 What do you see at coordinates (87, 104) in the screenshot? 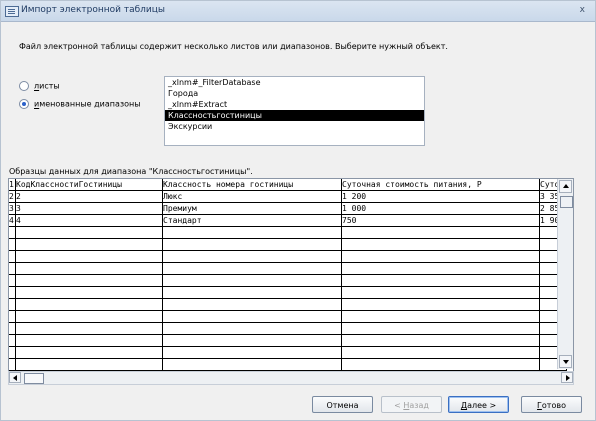
I see `ranges-label: именованные диапазоны` at bounding box center [87, 104].